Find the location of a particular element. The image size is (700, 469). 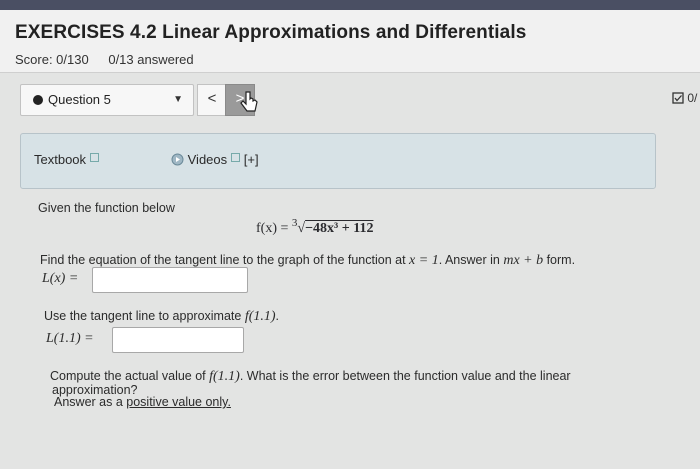

progress-indicator: 0/ is located at coordinates (684, 98).